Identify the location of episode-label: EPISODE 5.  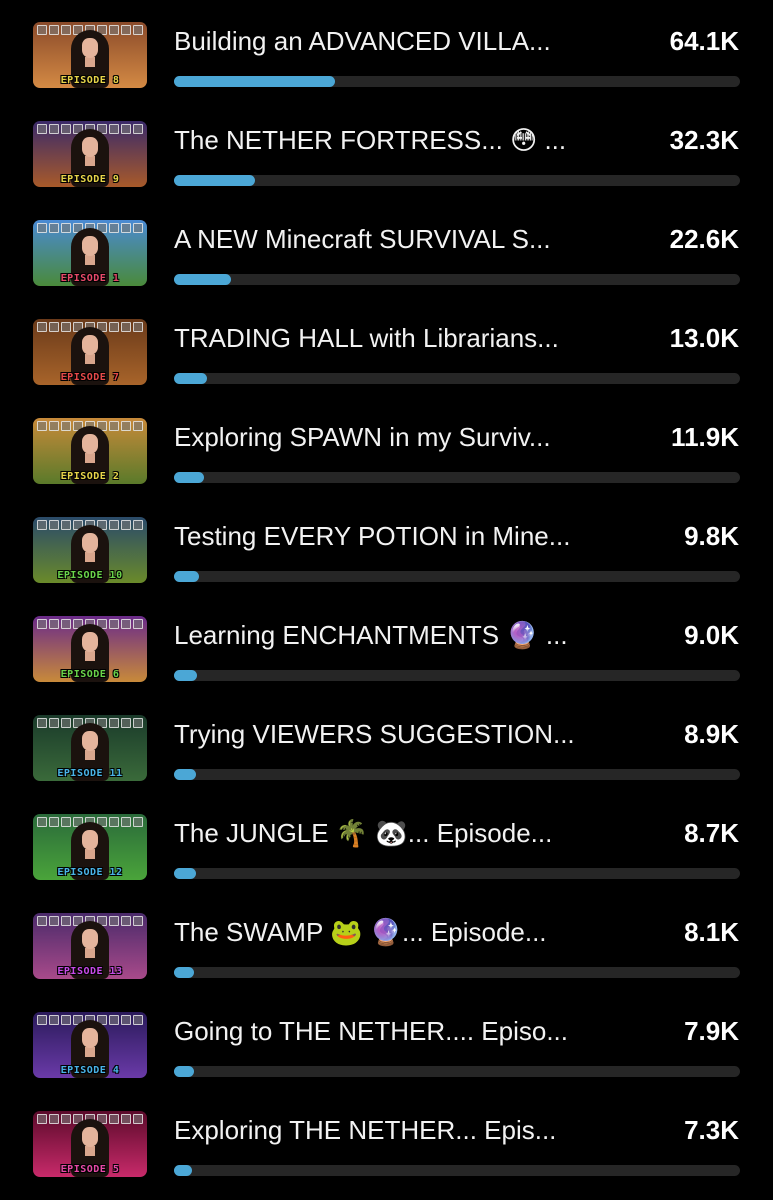
(90, 1169).